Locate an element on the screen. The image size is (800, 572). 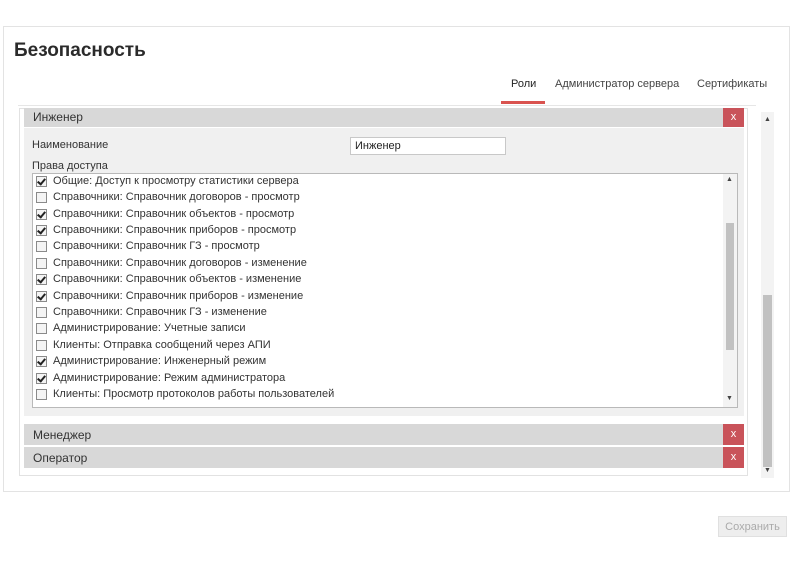
permission-item: Администрирование: Режим администратора is located at coordinates (160, 378).